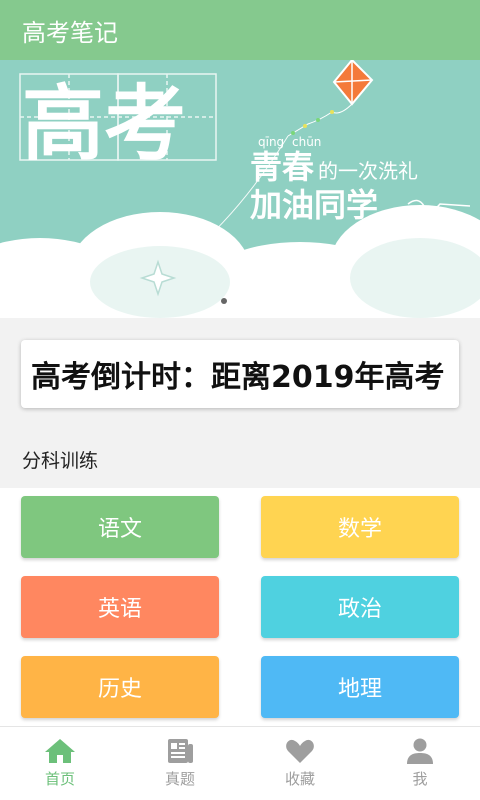 Image resolution: width=480 pixels, height=800 pixels. I want to click on nav-label: 首页, so click(59, 779).